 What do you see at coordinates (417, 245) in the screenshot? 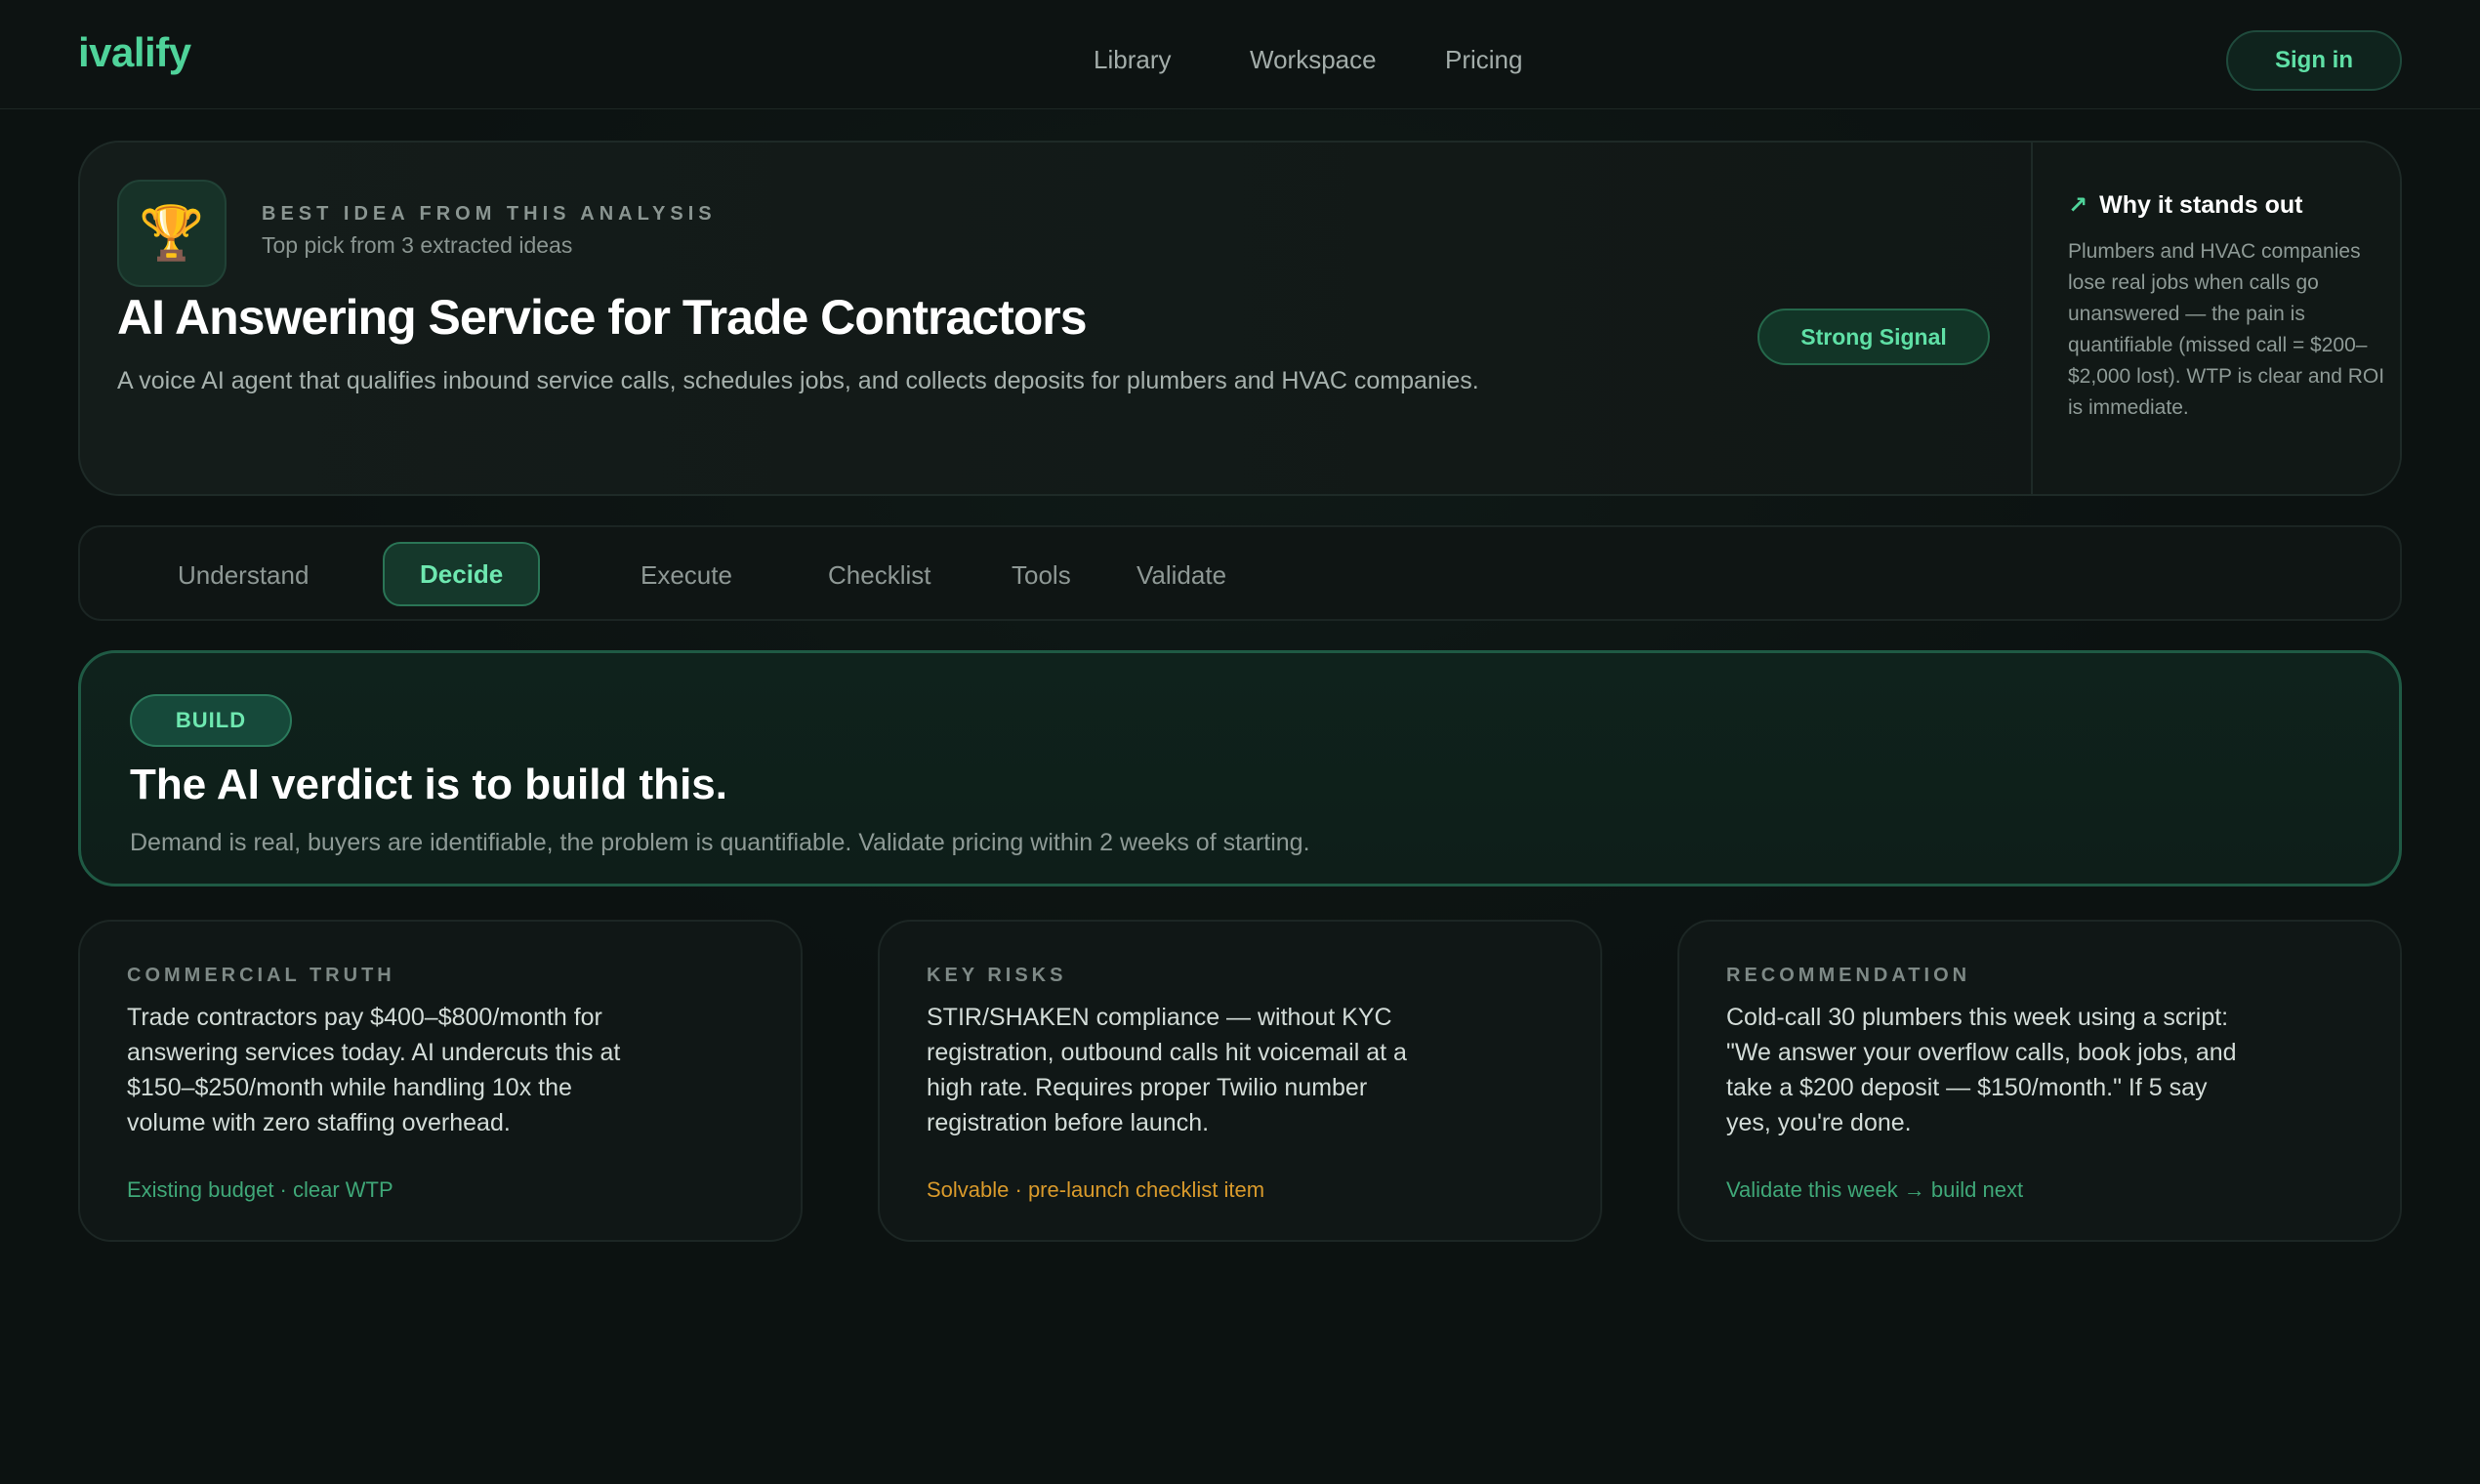
I see `hero-subeyebrow: Top pick from 3 extracted ideas` at bounding box center [417, 245].